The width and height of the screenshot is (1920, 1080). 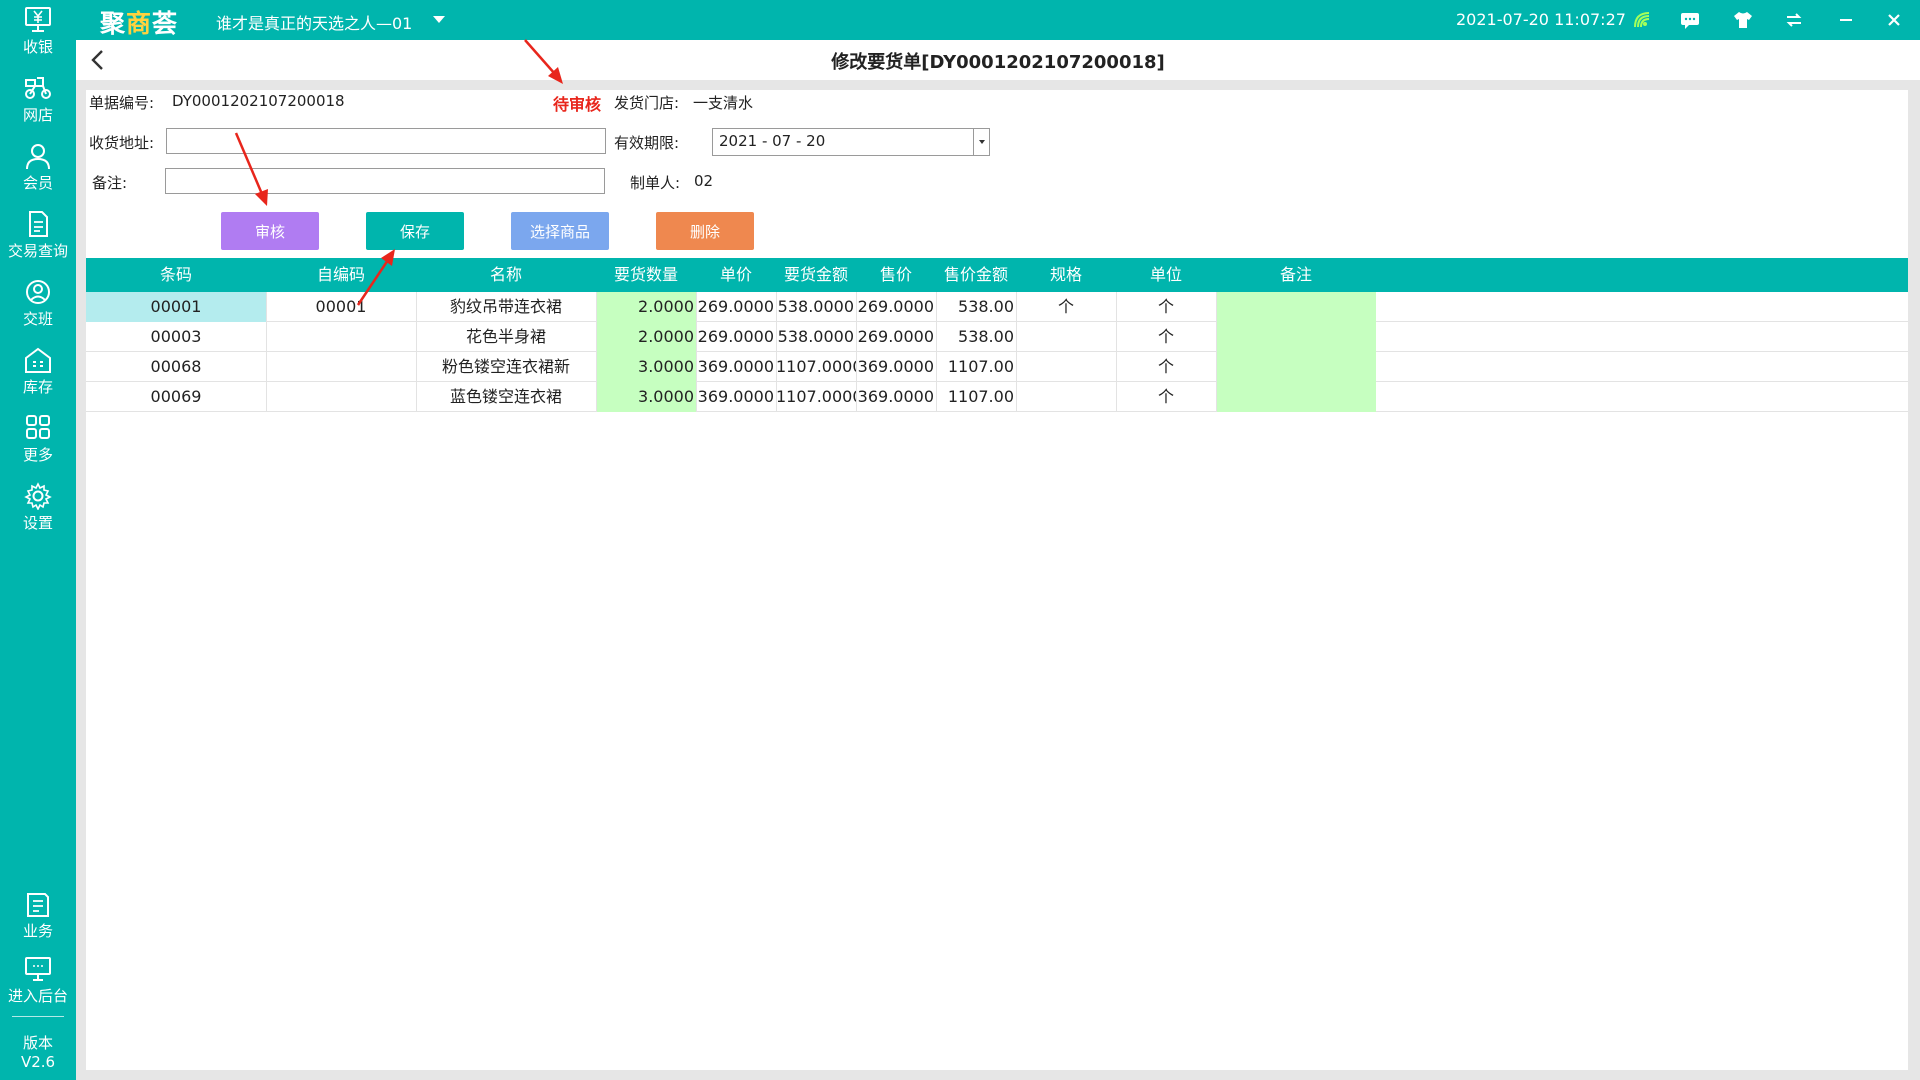 What do you see at coordinates (1296, 275) in the screenshot?
I see `col-header-remark: 备注` at bounding box center [1296, 275].